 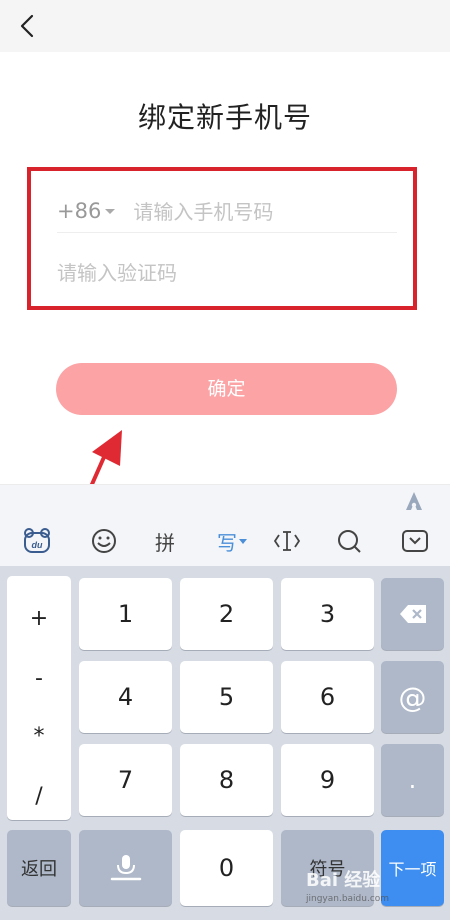 I want to click on backspace-key, so click(x=412, y=614).